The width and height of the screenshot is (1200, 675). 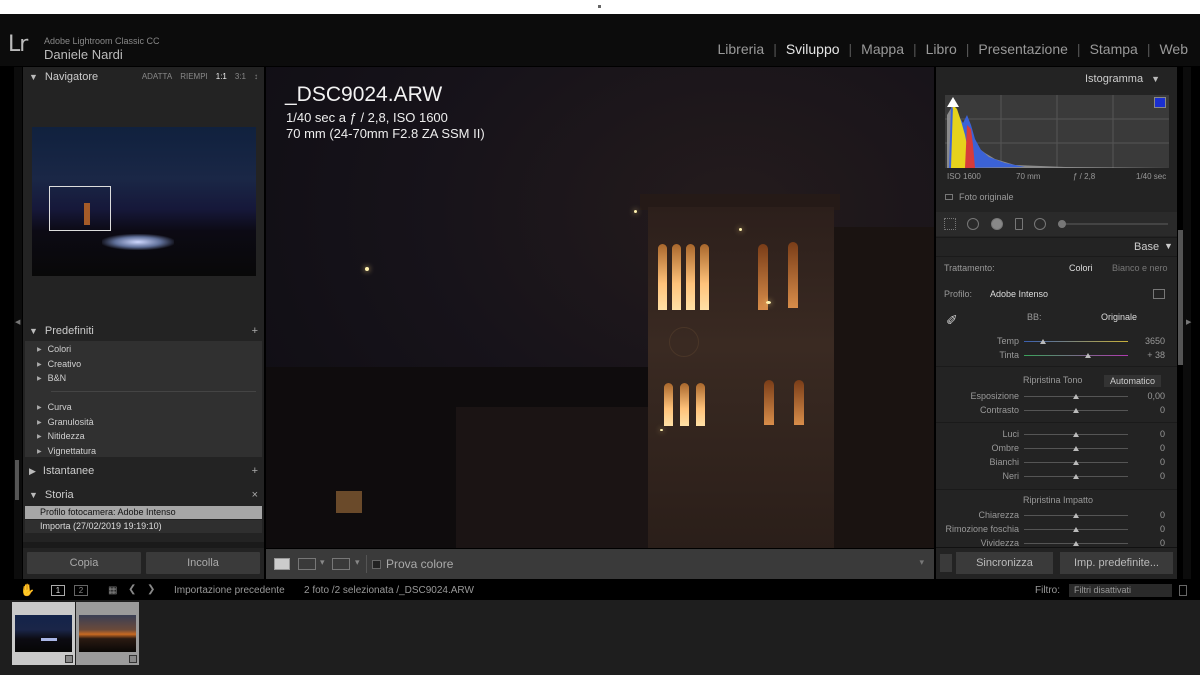 I want to click on slider-value: + 38, so click(x=1145, y=355).